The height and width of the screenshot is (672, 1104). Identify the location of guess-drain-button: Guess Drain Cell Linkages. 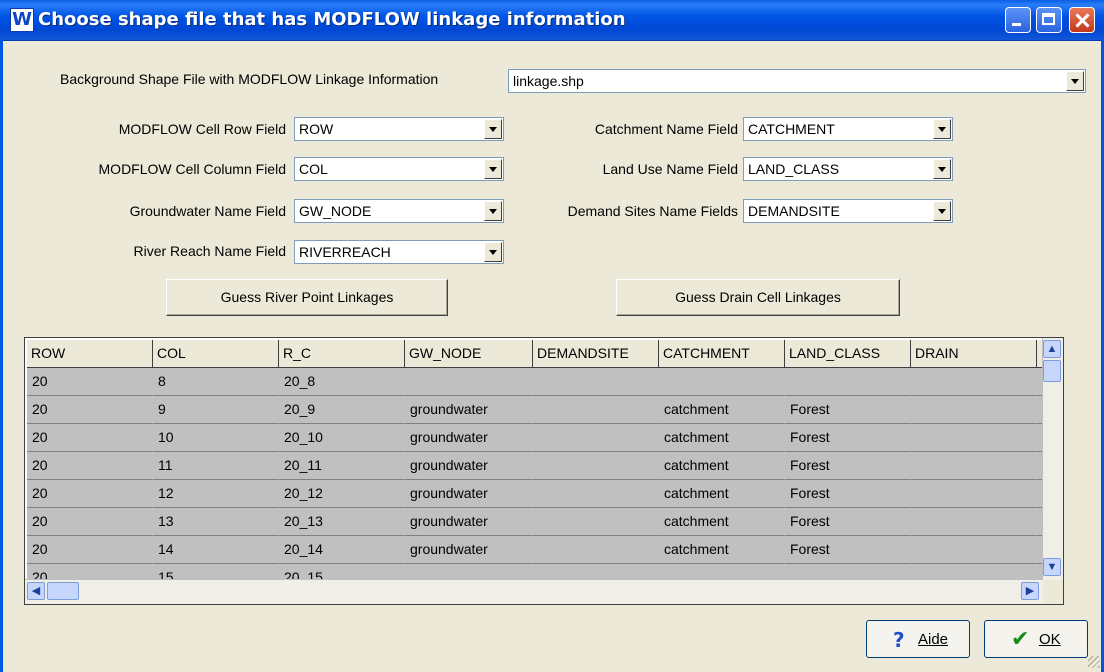
(758, 297).